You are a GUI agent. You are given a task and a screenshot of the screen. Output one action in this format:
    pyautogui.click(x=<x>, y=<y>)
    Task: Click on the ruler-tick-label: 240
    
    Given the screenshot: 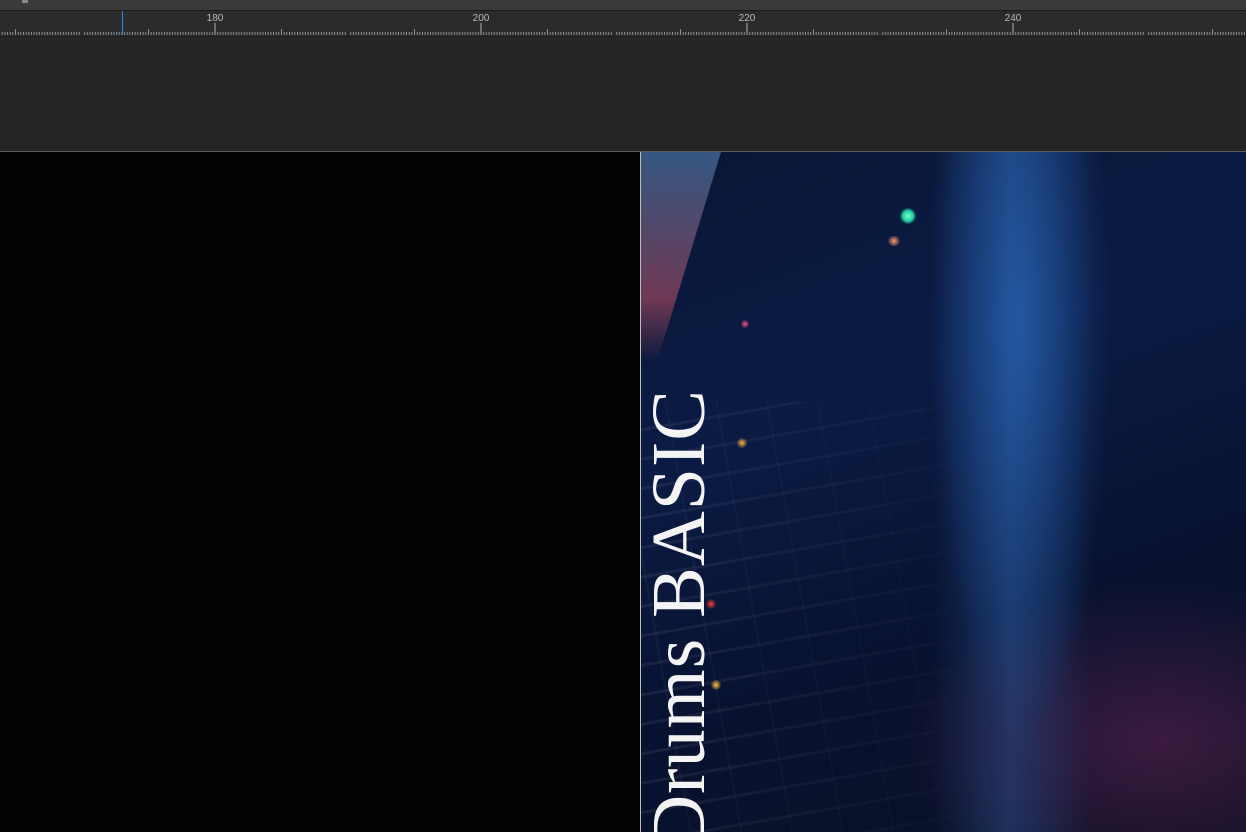 What is the action you would take?
    pyautogui.click(x=1013, y=18)
    